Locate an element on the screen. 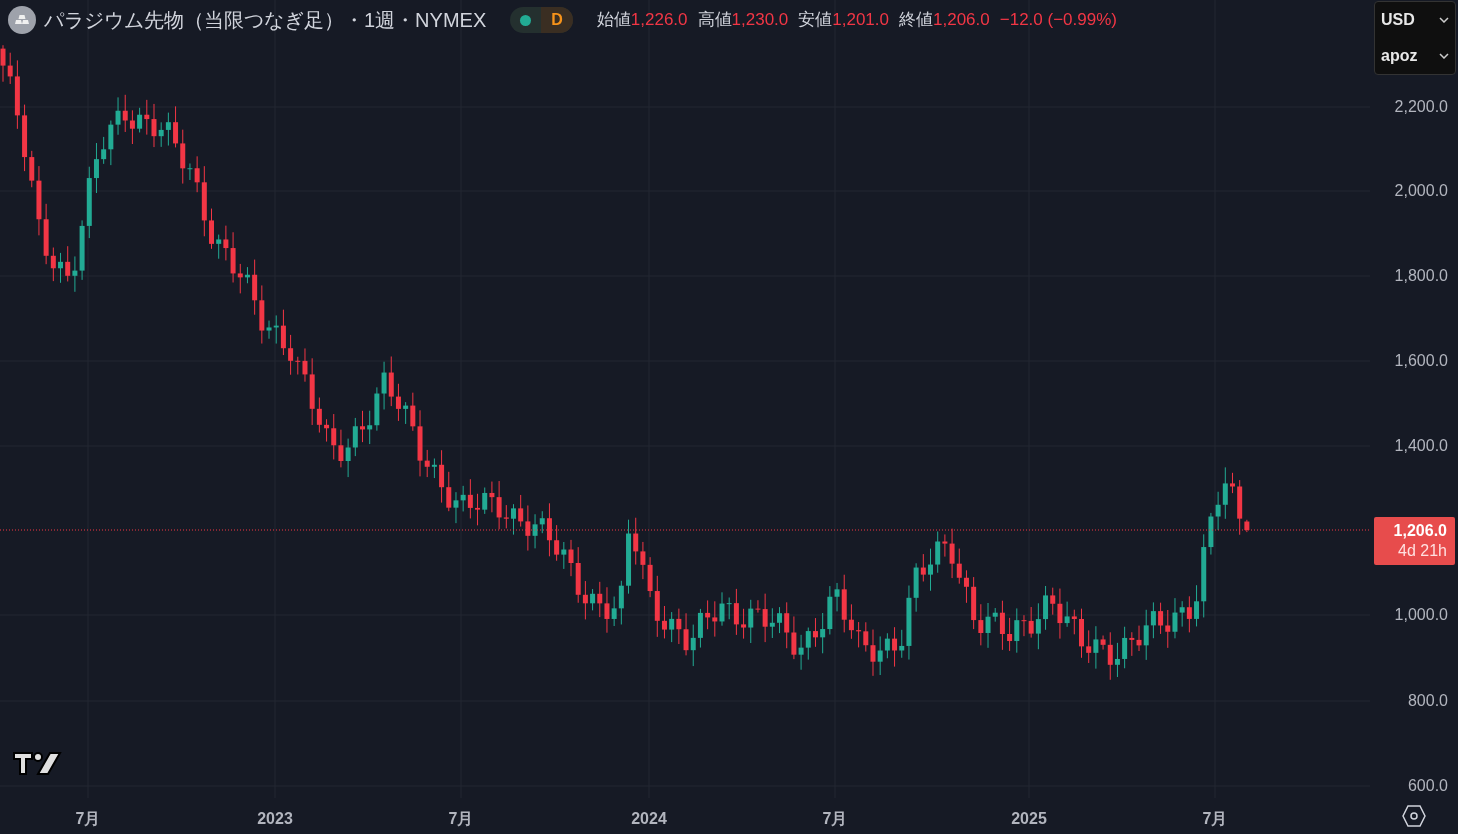 The image size is (1458, 834). ohlc-label: 終値 is located at coordinates (916, 20).